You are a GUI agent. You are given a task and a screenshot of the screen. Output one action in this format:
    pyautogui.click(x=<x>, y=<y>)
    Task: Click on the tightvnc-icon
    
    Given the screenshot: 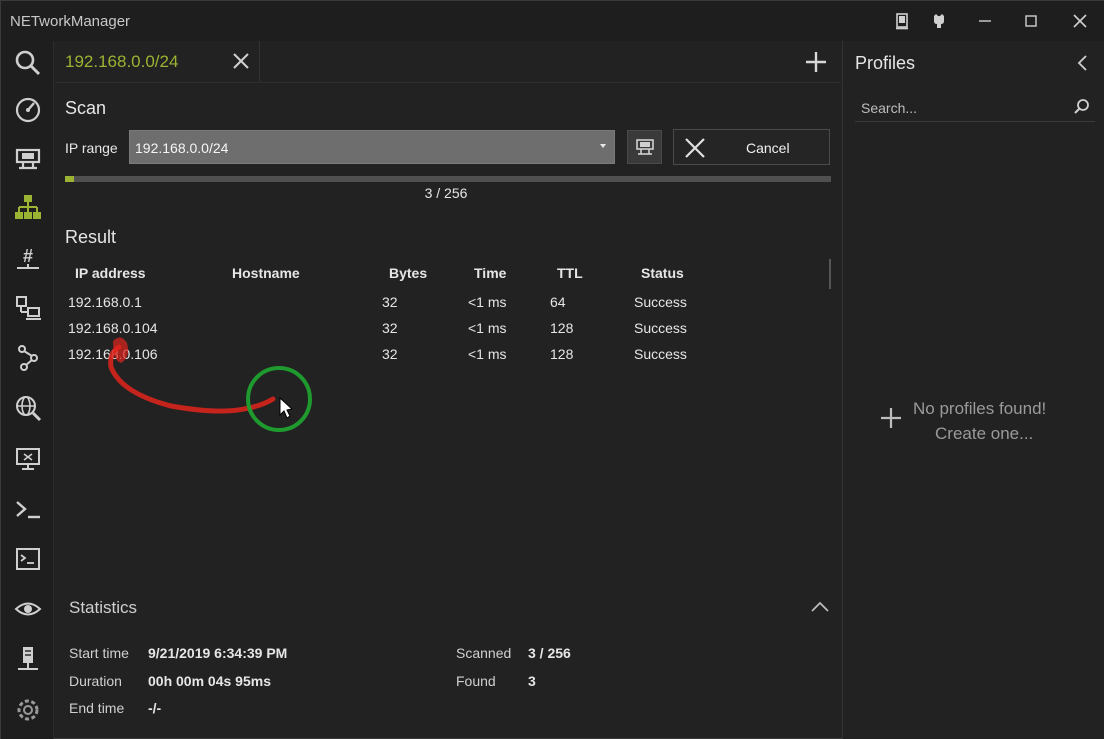 What is the action you would take?
    pyautogui.click(x=27, y=609)
    